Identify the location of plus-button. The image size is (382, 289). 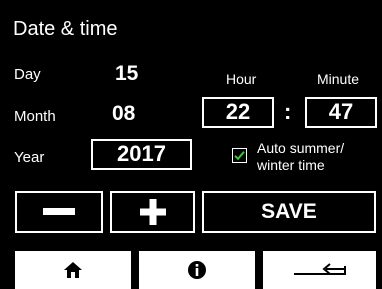
(152, 212).